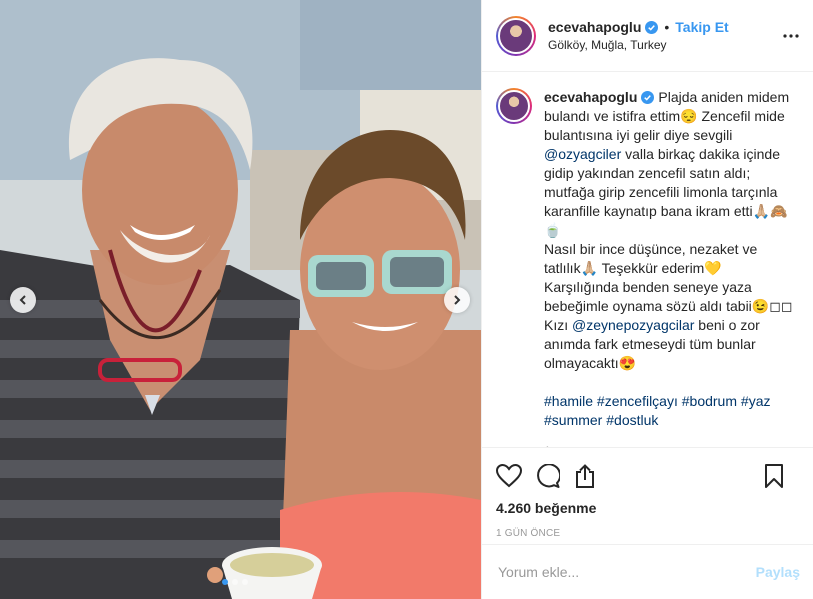 This screenshot has width=813, height=599. I want to click on follow-button: Takip Et, so click(701, 27).